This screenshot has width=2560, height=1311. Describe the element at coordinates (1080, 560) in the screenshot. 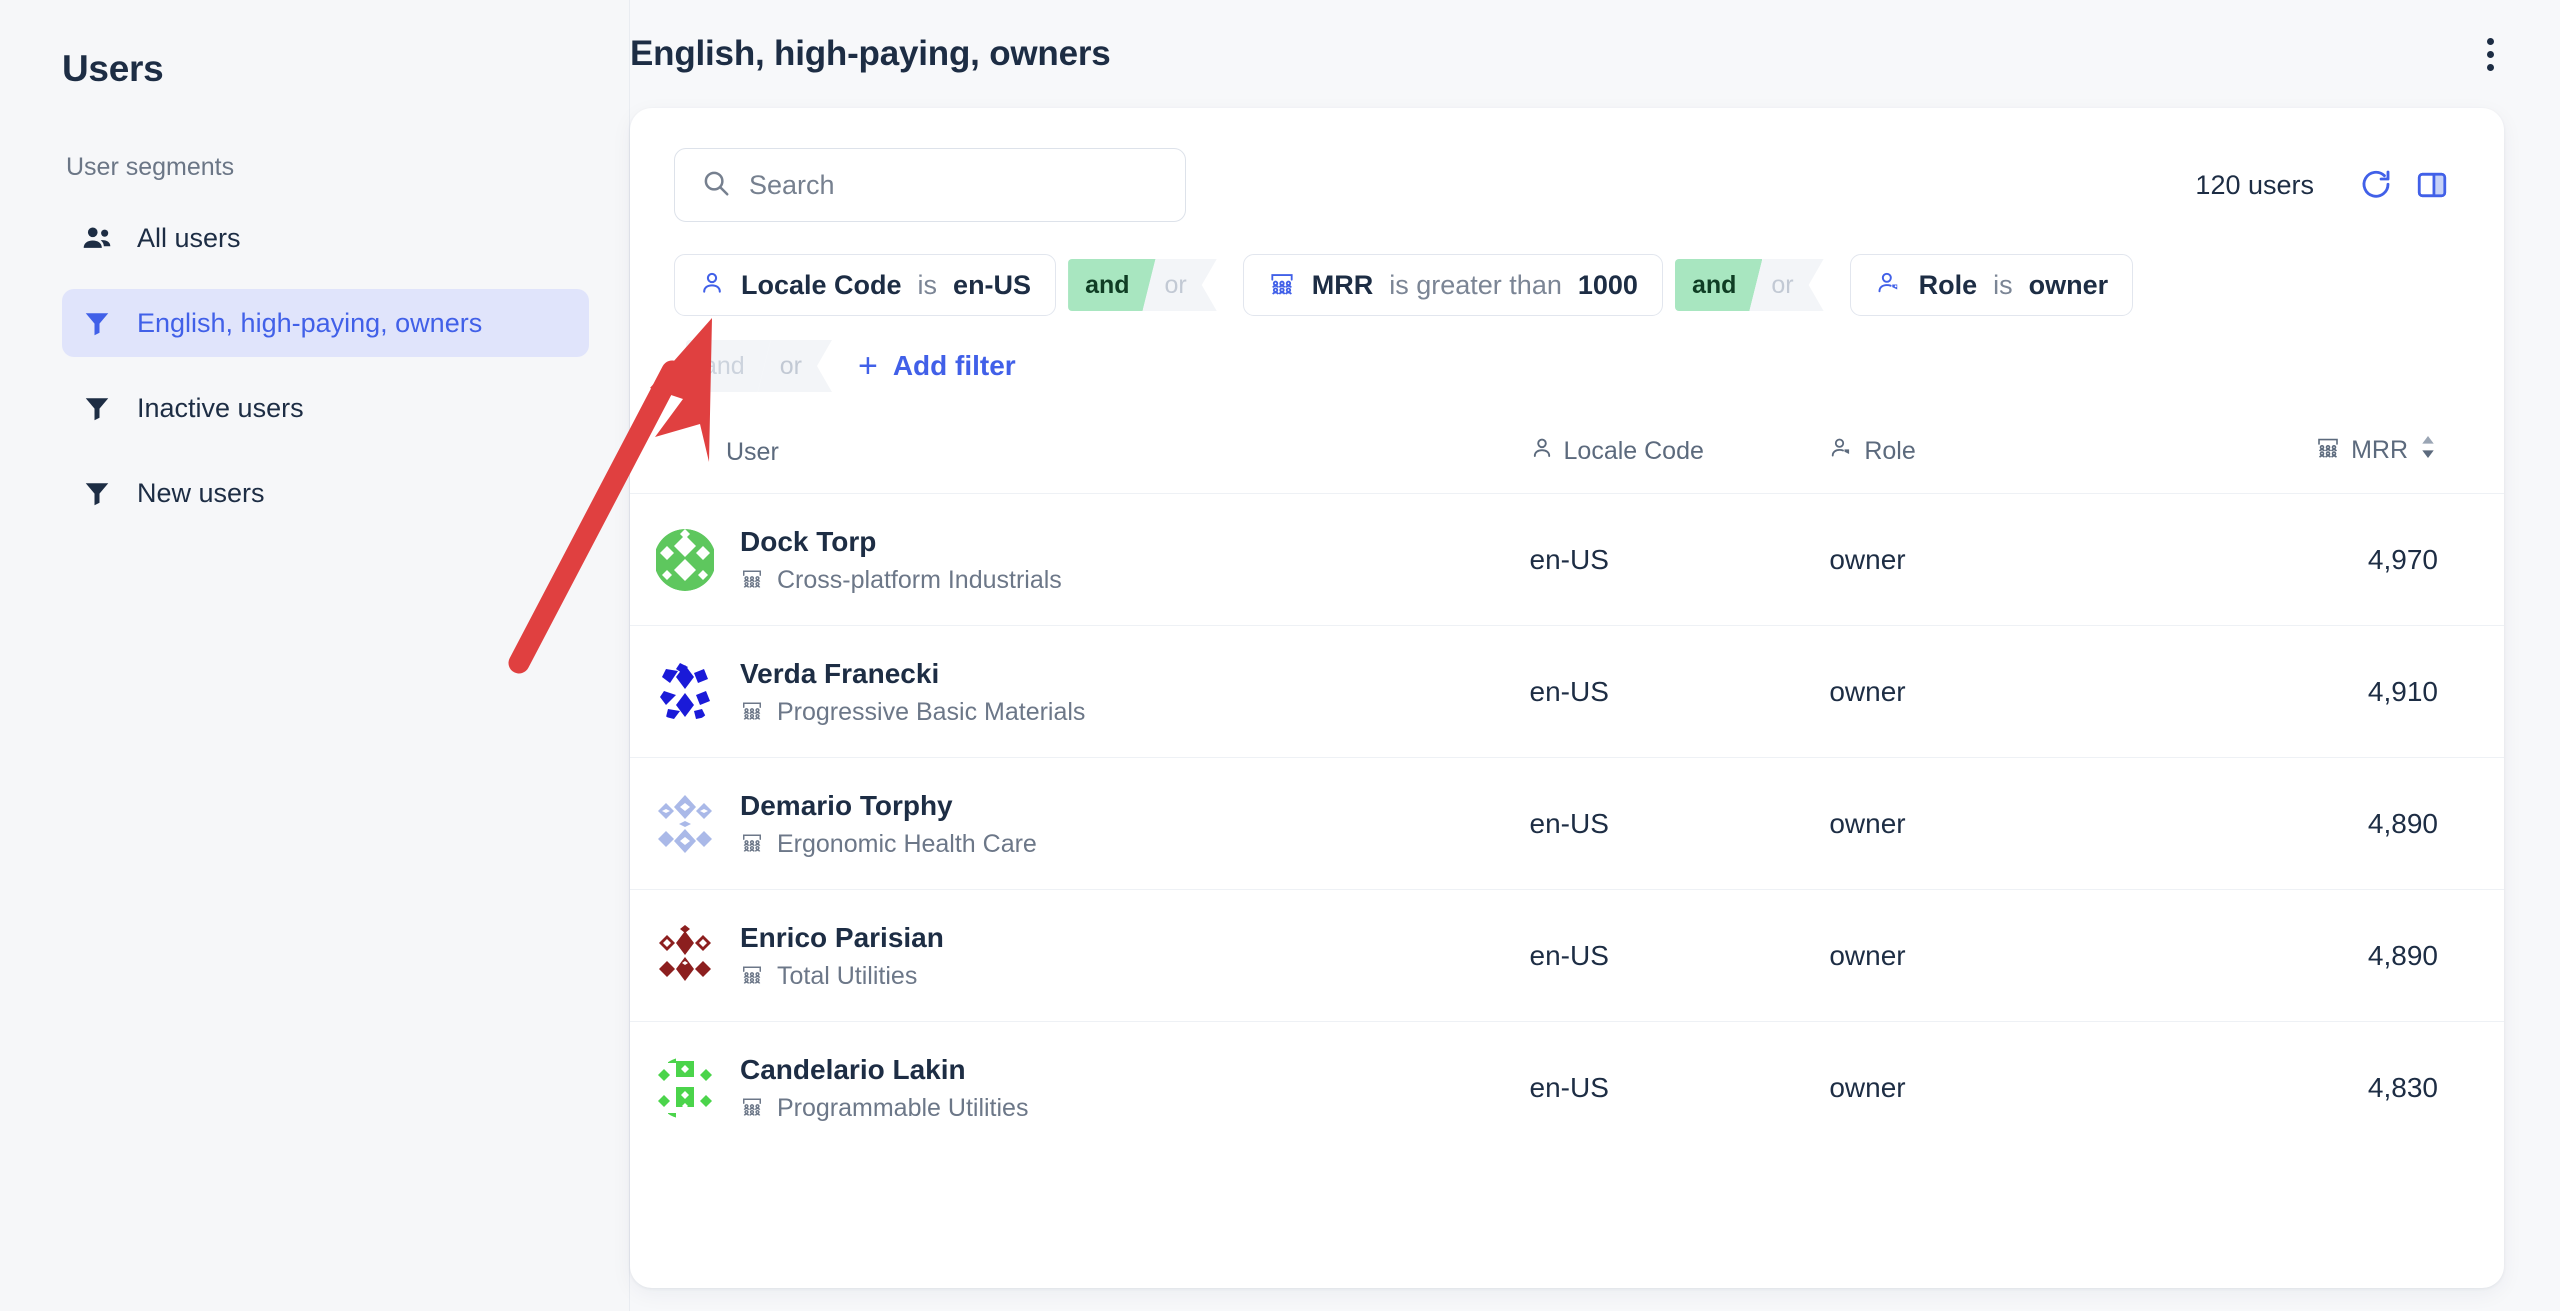

I see `cell-user: Dock Torp Cross-platform Industrials` at that location.